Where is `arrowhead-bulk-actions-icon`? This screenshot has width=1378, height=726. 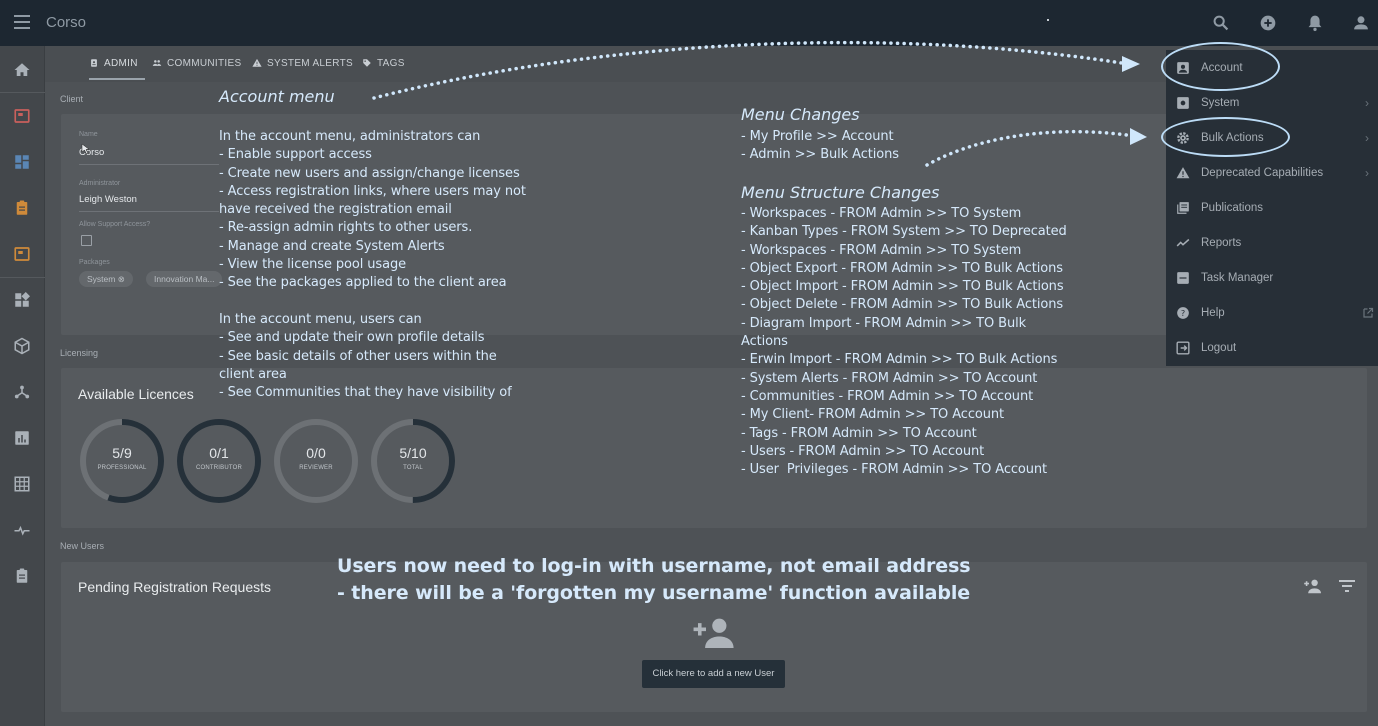 arrowhead-bulk-actions-icon is located at coordinates (1138, 136).